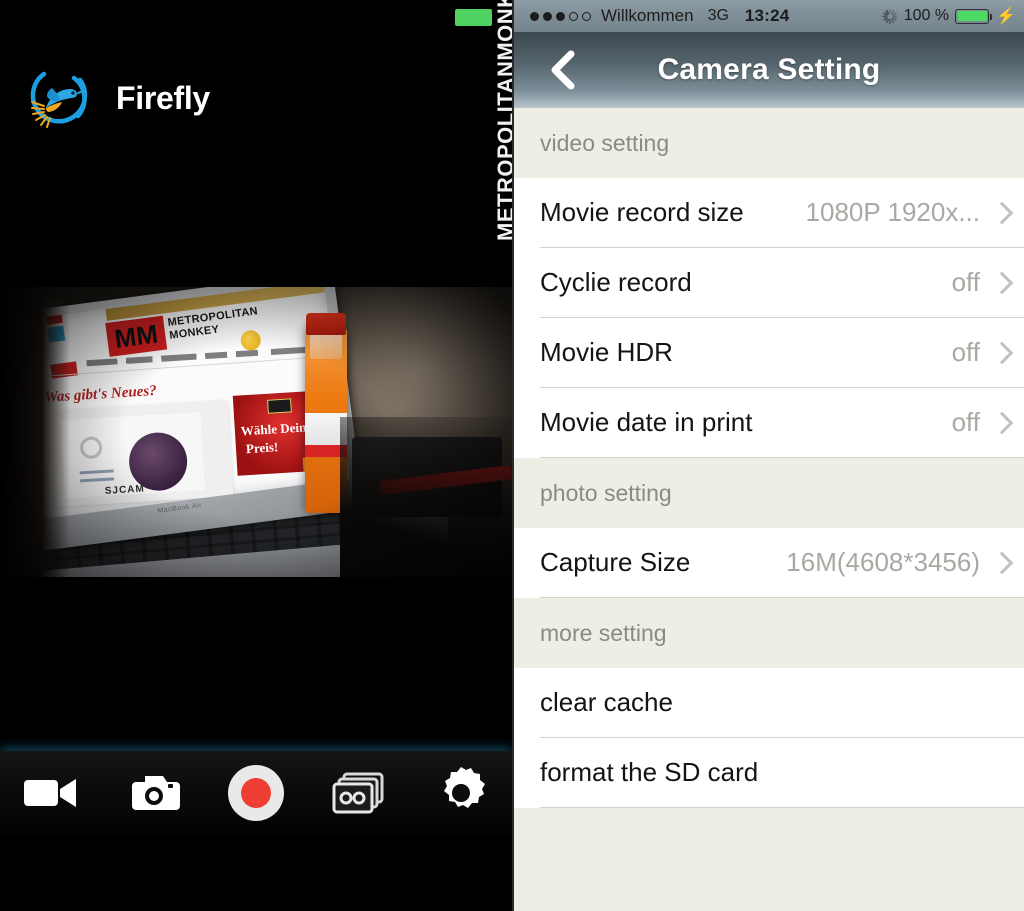 This screenshot has height=911, width=1024. What do you see at coordinates (642, 212) in the screenshot?
I see `settings-row-label: Movie record size` at bounding box center [642, 212].